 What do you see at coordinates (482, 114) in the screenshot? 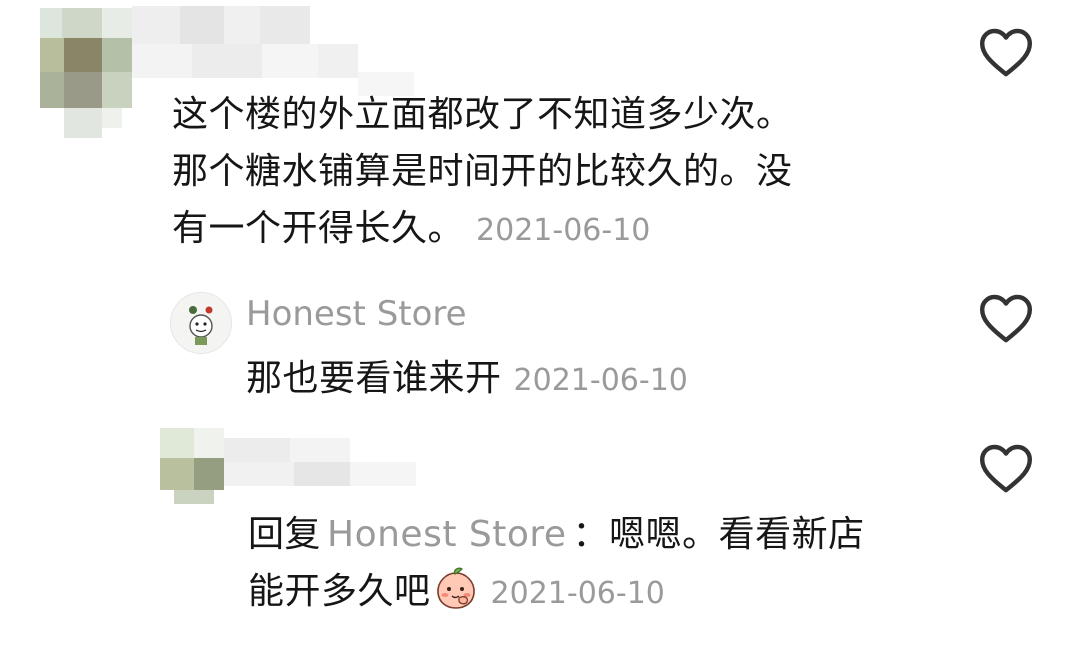
I see `comment-line: 这个楼的外立面都改了不知道多少次。` at bounding box center [482, 114].